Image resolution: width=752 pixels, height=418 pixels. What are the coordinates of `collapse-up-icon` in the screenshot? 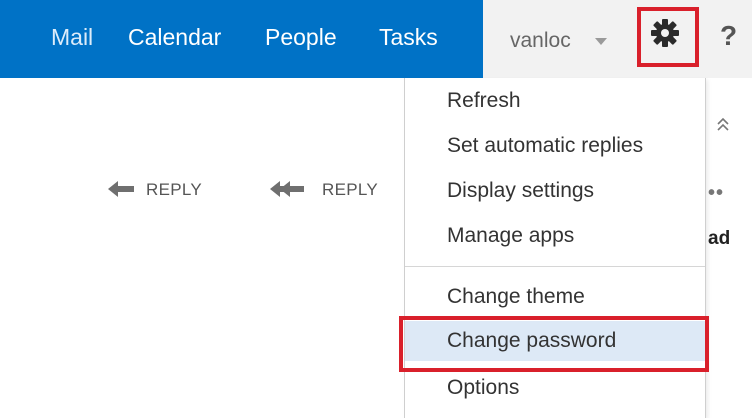 It's located at (723, 126).